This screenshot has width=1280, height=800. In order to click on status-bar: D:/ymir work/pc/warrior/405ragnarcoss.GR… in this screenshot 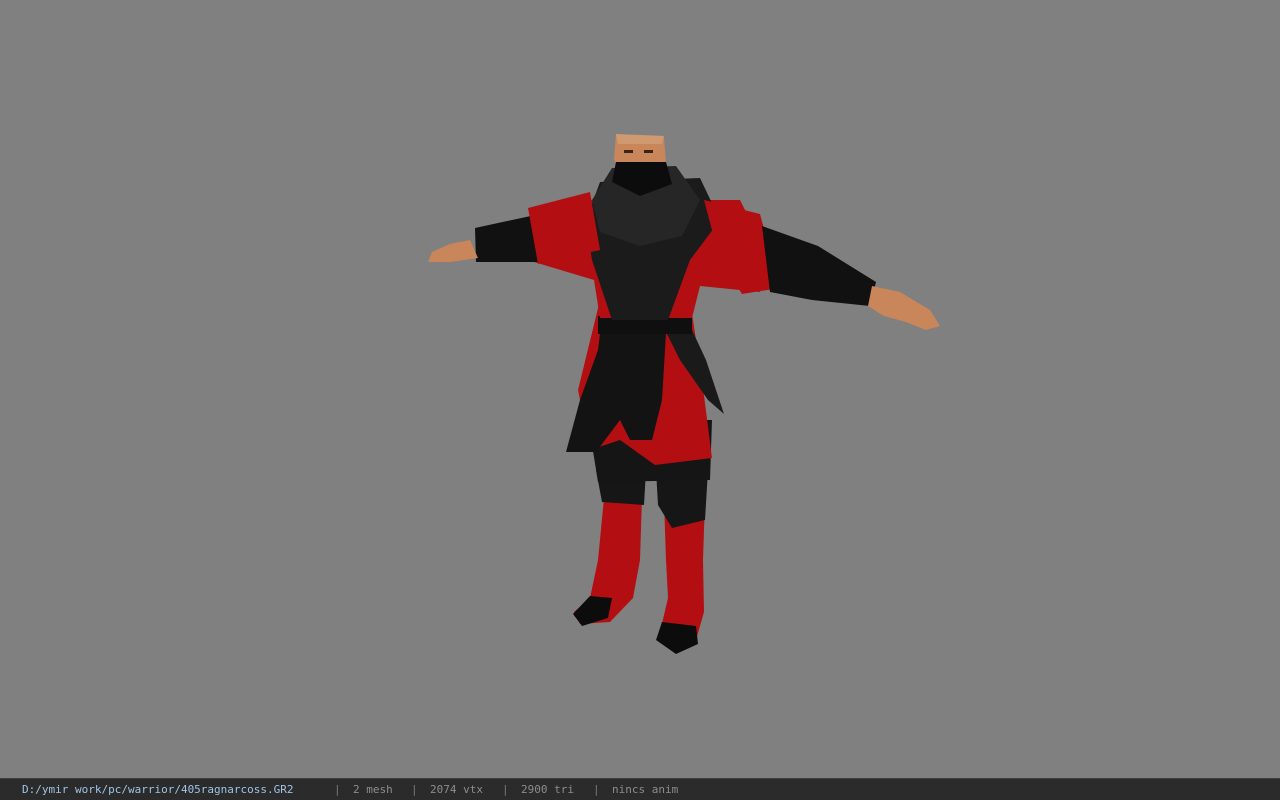, I will do `click(640, 789)`.